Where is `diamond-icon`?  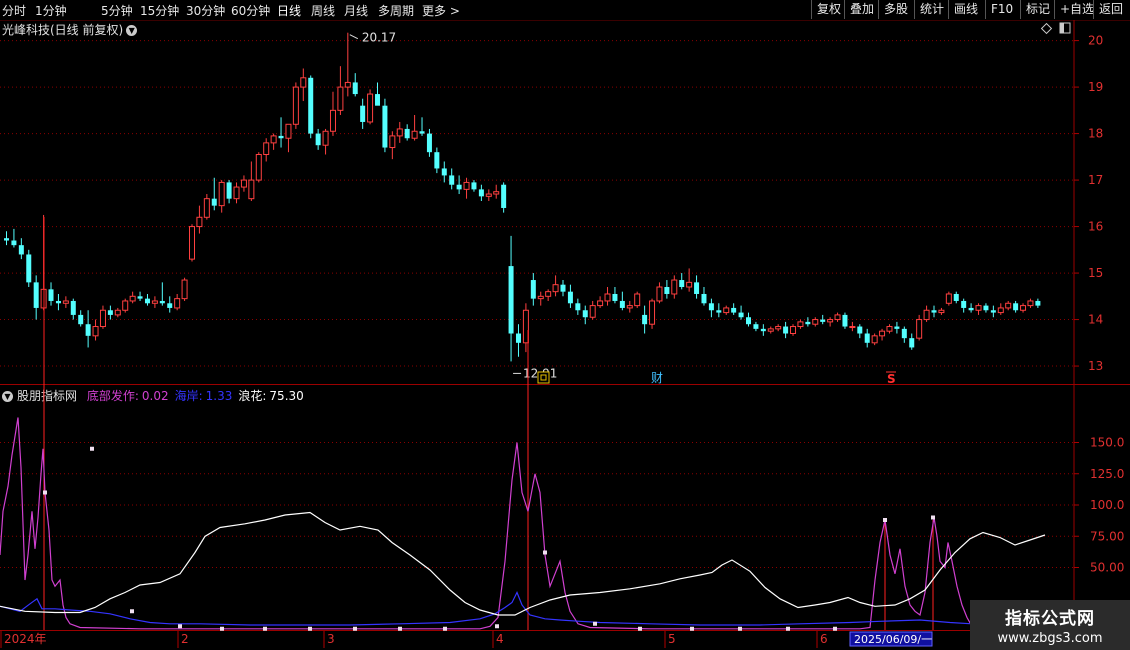 diamond-icon is located at coordinates (1046, 28).